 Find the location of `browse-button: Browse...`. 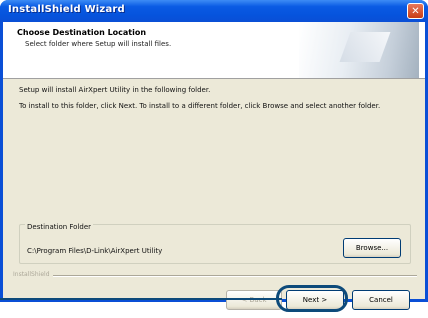

browse-button: Browse... is located at coordinates (372, 248).